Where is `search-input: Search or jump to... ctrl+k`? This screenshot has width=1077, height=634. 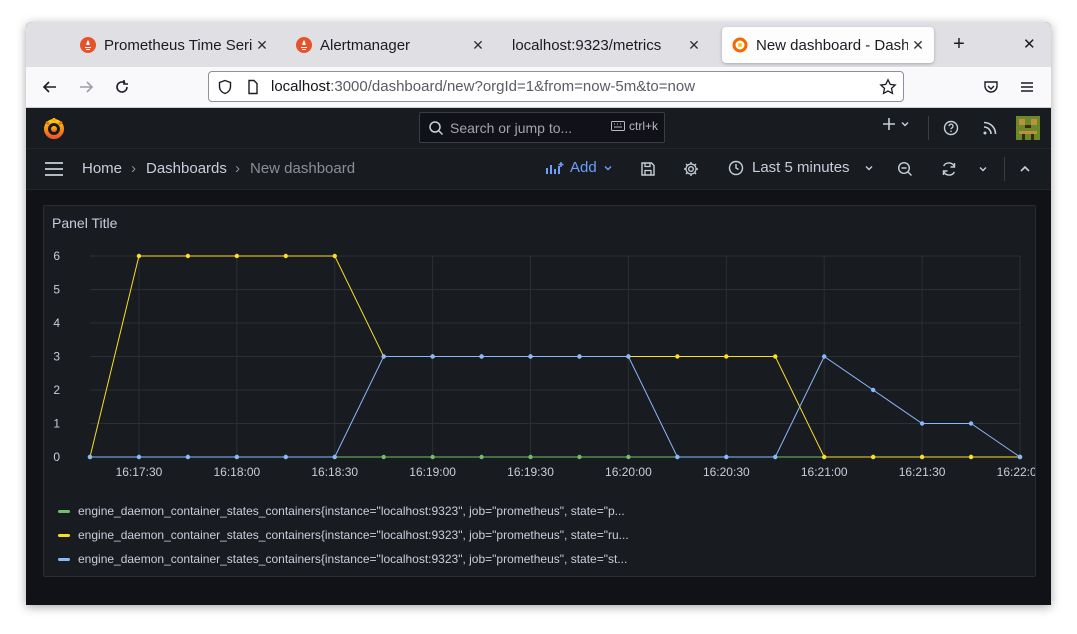
search-input: Search or jump to... ctrl+k is located at coordinates (542, 127).